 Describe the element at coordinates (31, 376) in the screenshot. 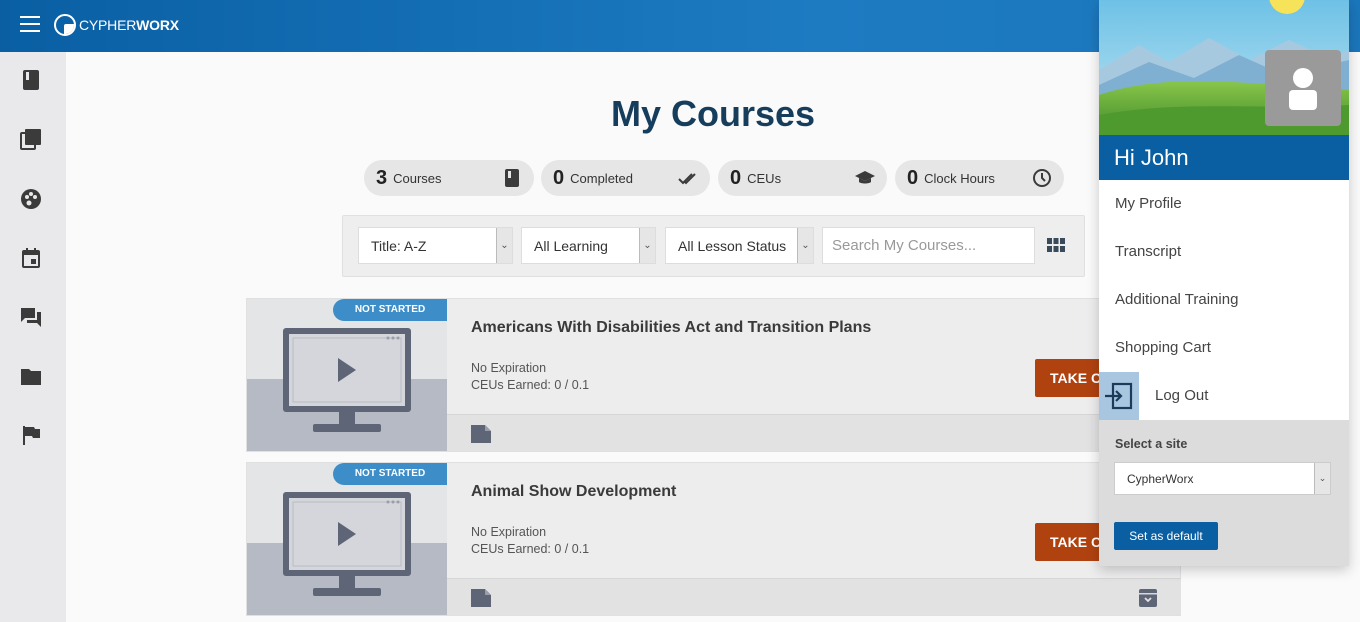

I see `folder-icon` at that location.